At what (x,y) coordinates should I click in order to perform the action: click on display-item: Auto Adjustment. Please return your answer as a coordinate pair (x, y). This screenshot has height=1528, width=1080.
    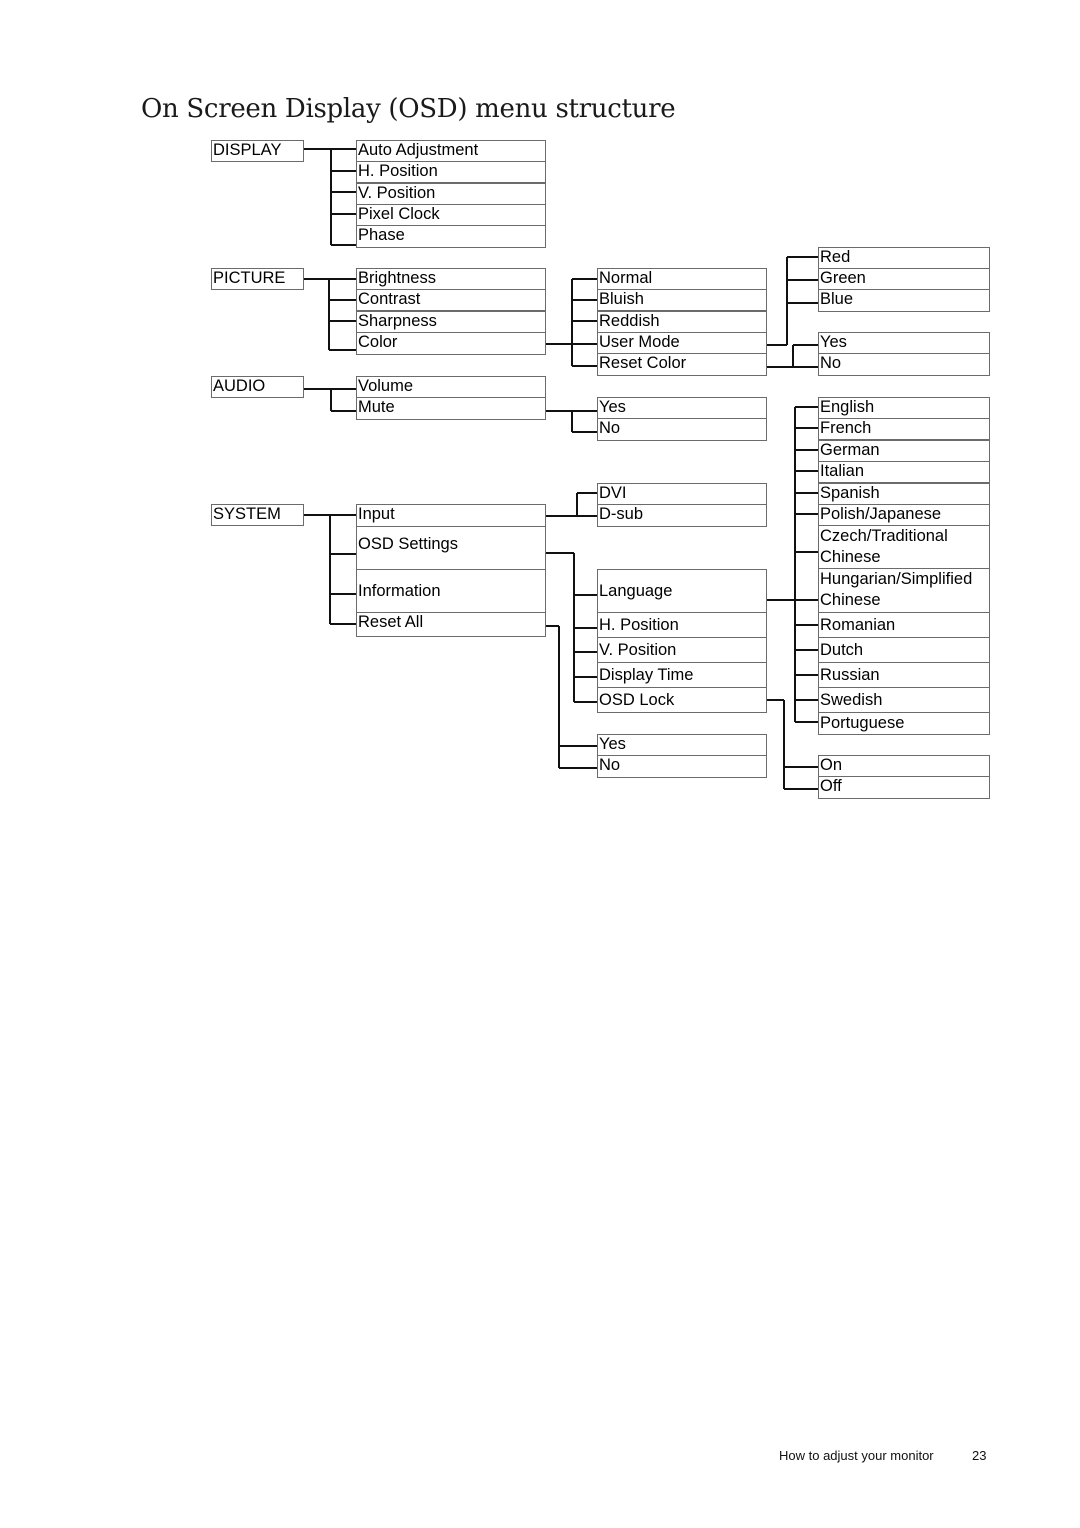
    Looking at the image, I should click on (451, 151).